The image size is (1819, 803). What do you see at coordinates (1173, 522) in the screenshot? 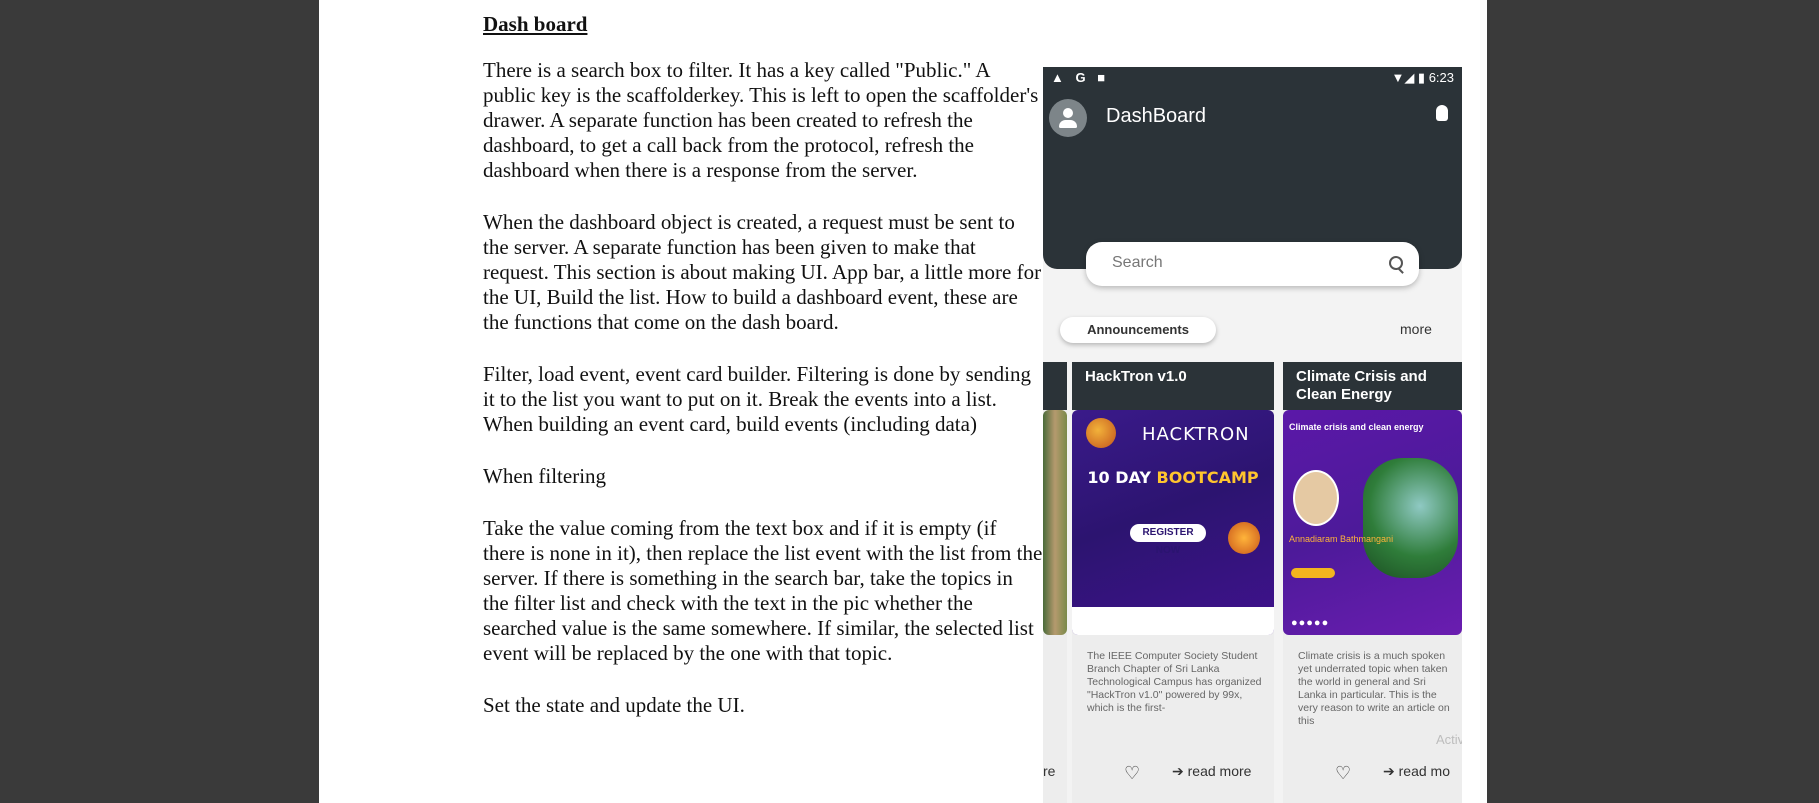
I see `card-poster: HACKTRON 10 DAY BOOTCAMP REGISTER NOW` at bounding box center [1173, 522].